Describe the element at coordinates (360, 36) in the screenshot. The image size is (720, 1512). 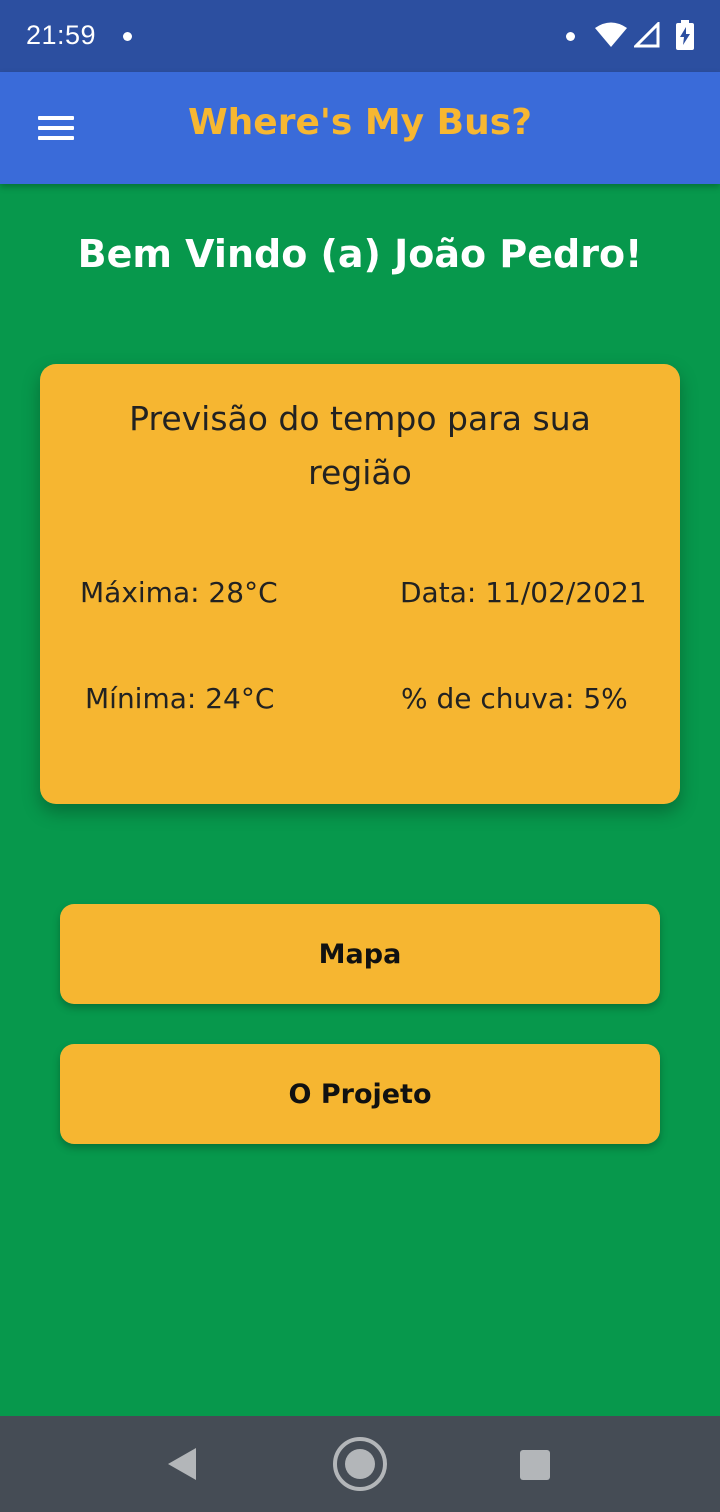
I see `status-bar: 21:59` at that location.